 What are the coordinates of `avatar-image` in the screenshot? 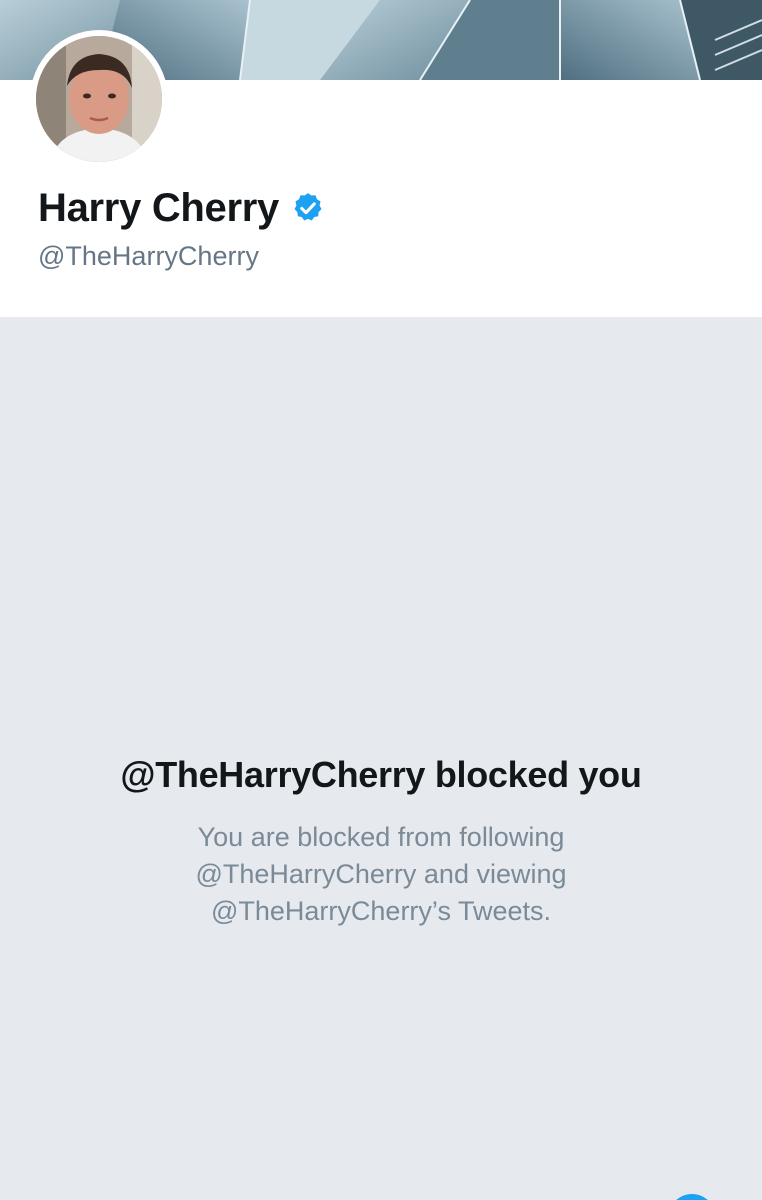 It's located at (99, 99).